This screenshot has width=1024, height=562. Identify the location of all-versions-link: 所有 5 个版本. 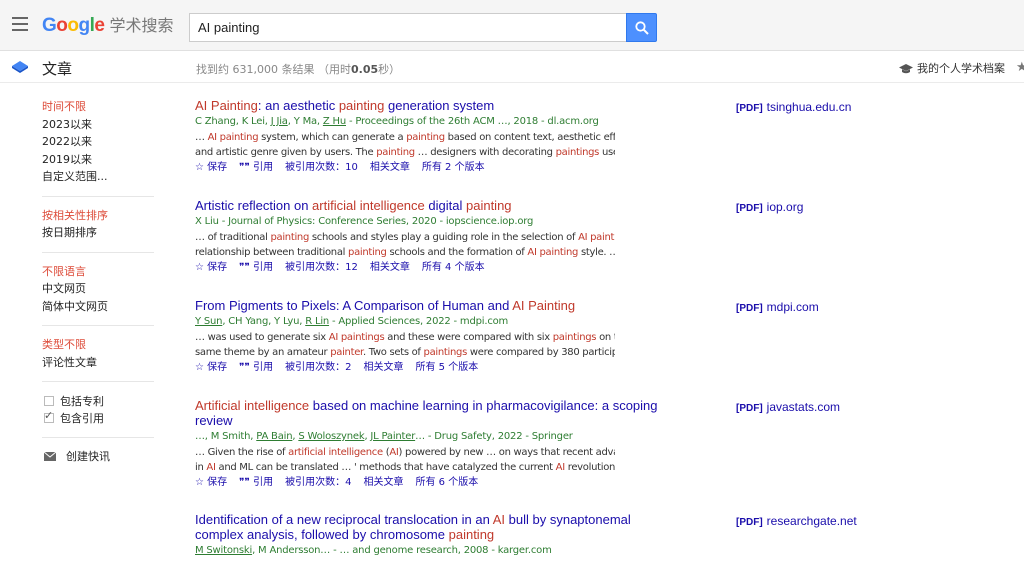
(446, 367).